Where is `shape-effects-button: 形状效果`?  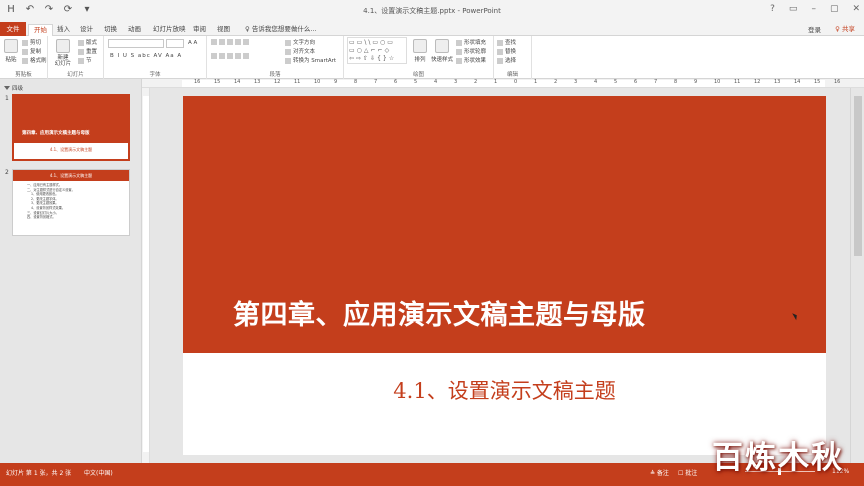 shape-effects-button: 形状效果 is located at coordinates (471, 60).